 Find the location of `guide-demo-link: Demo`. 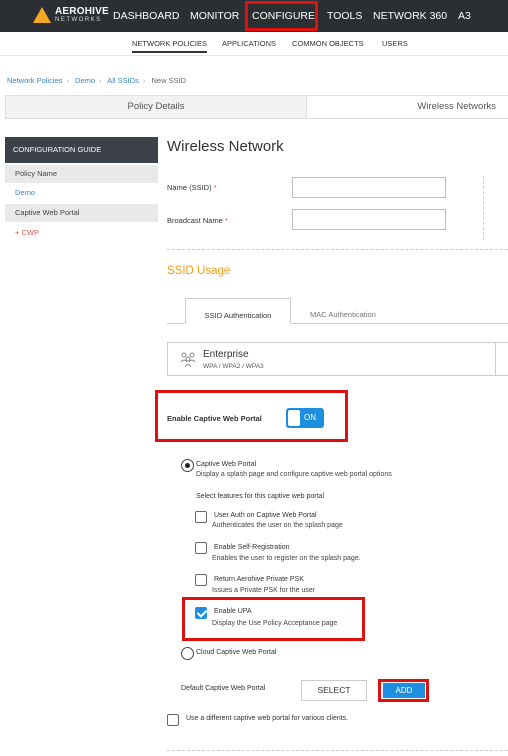

guide-demo-link: Demo is located at coordinates (81, 193).